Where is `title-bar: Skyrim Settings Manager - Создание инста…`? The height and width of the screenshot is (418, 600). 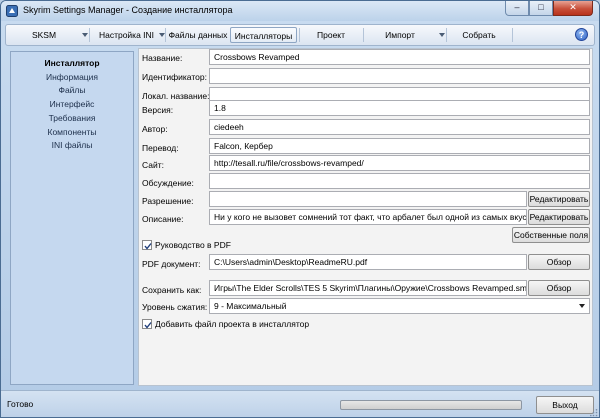 title-bar: Skyrim Settings Manager - Создание инста… is located at coordinates (300, 11).